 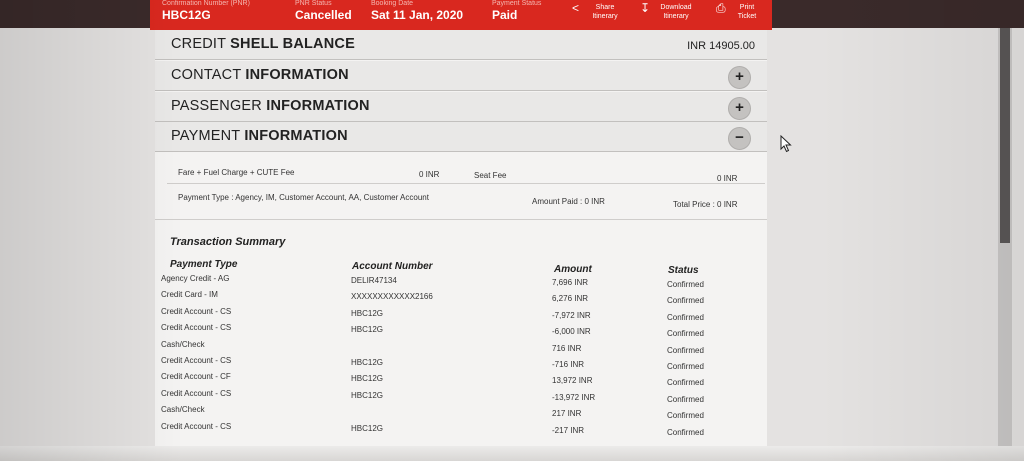 What do you see at coordinates (323, 15) in the screenshot?
I see `pnr-status-value: Cancelled` at bounding box center [323, 15].